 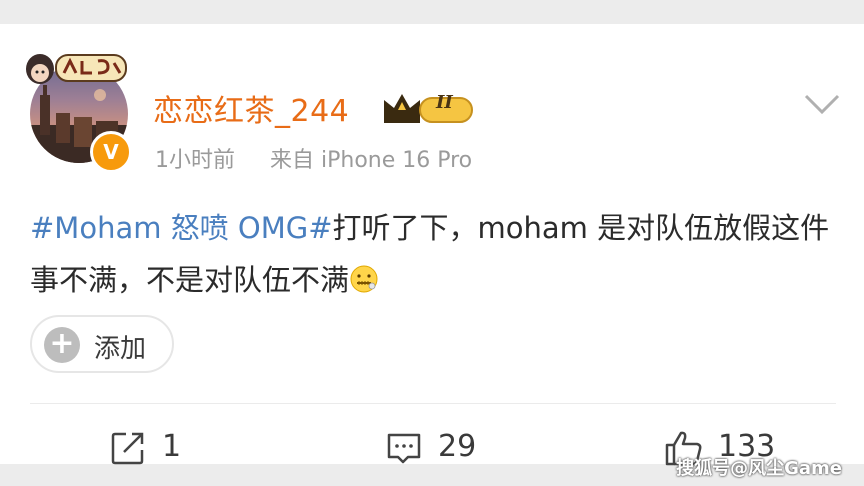 I want to click on comment-icon, so click(x=404, y=448).